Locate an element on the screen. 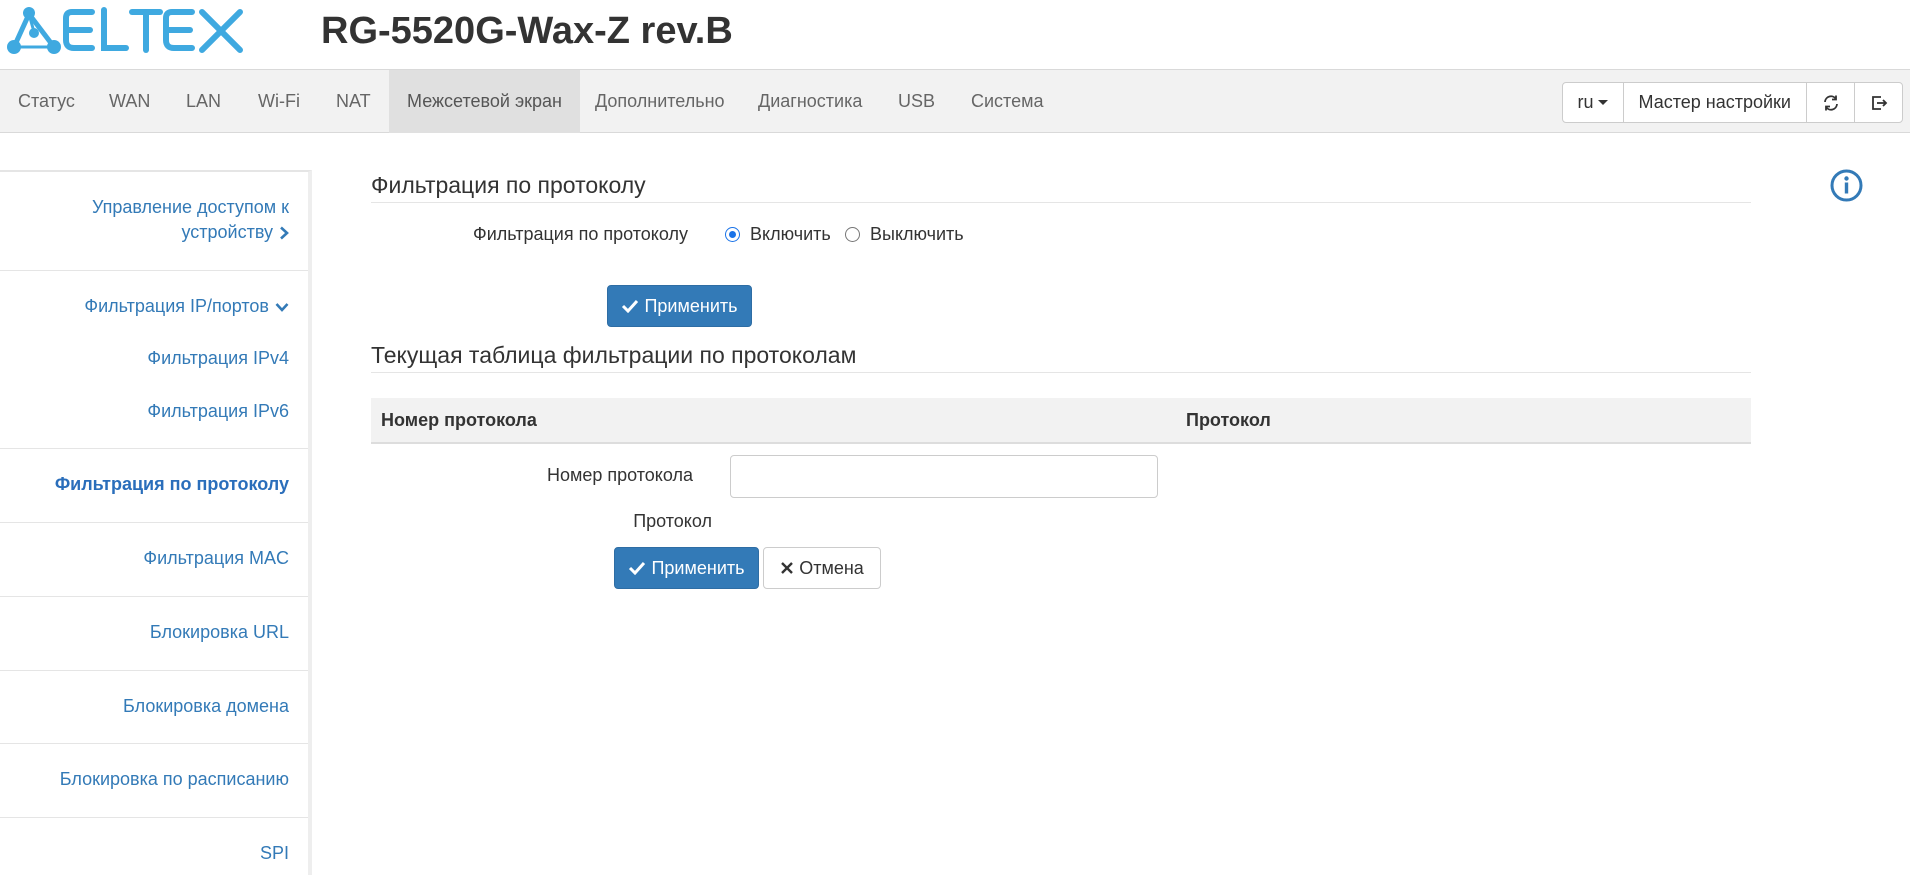 Image resolution: width=1910 pixels, height=875 pixels. nav-advanced: Дополнительно is located at coordinates (660, 101).